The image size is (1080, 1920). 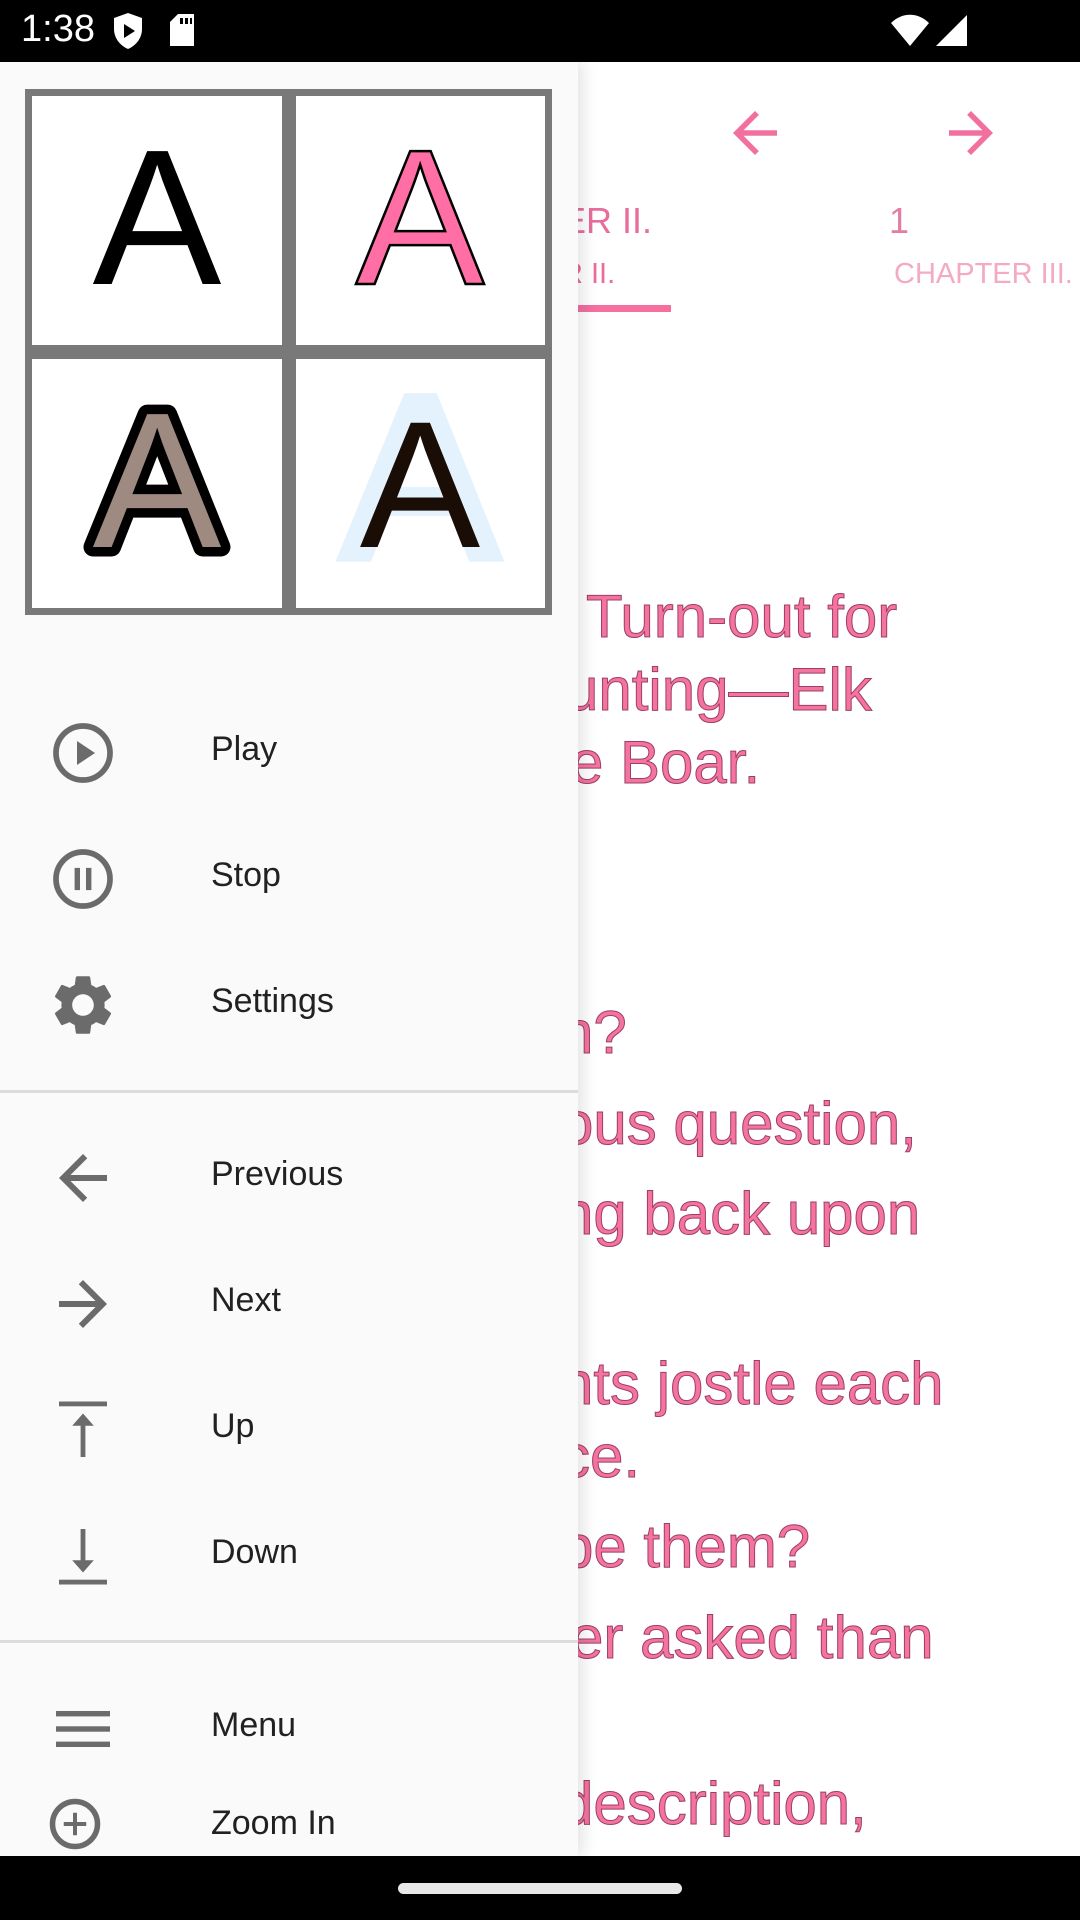 What do you see at coordinates (288, 352) in the screenshot?
I see `text-style-picker: A A A A A` at bounding box center [288, 352].